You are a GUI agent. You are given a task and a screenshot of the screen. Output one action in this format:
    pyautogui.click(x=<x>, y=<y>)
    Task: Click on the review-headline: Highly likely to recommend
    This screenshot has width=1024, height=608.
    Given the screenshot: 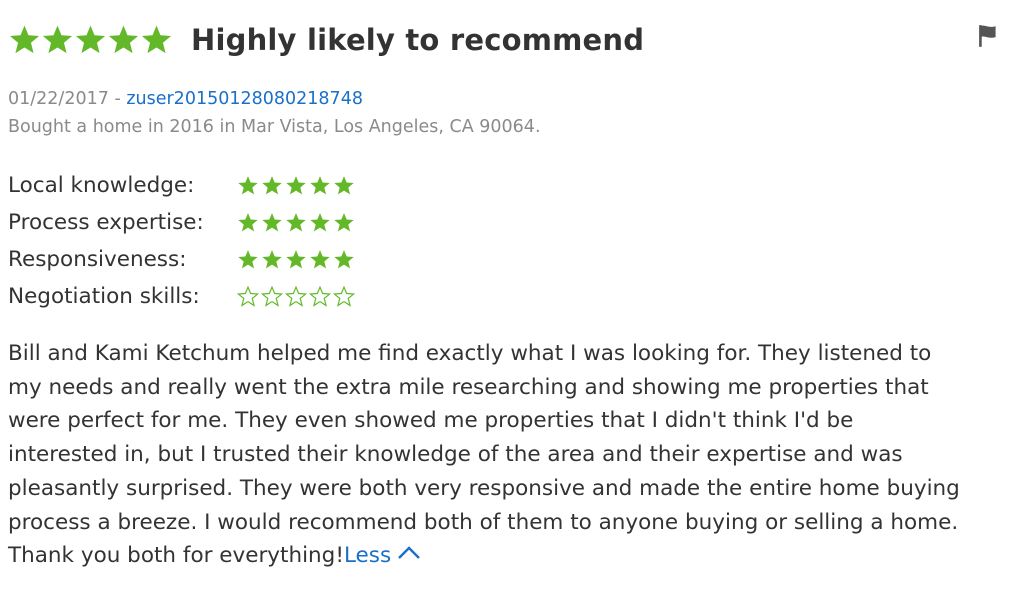 What is the action you would take?
    pyautogui.click(x=418, y=40)
    